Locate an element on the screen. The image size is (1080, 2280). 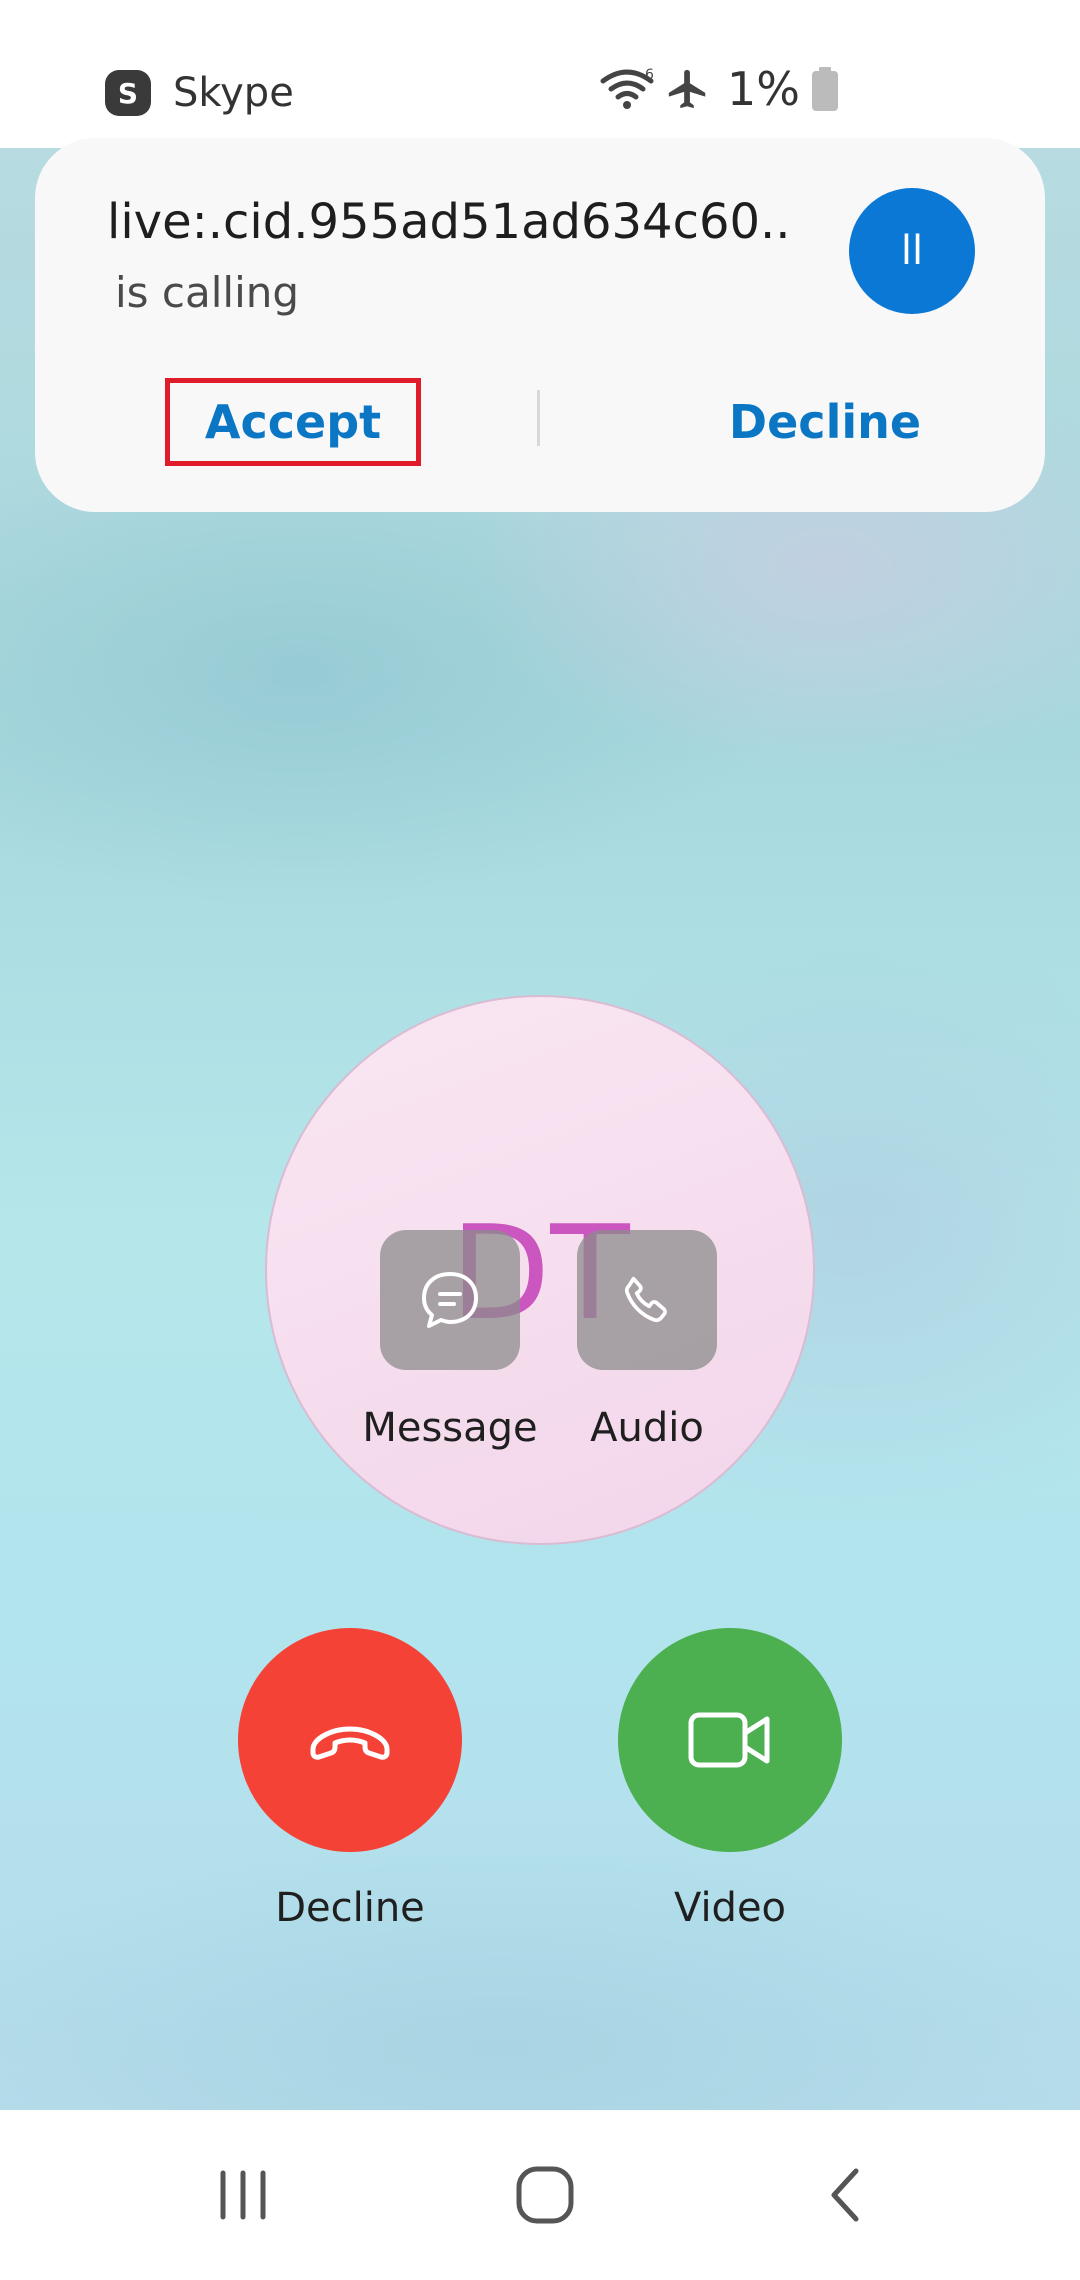
caller-id: live:.cid.955ad51ad634c60.. is located at coordinates (449, 222).